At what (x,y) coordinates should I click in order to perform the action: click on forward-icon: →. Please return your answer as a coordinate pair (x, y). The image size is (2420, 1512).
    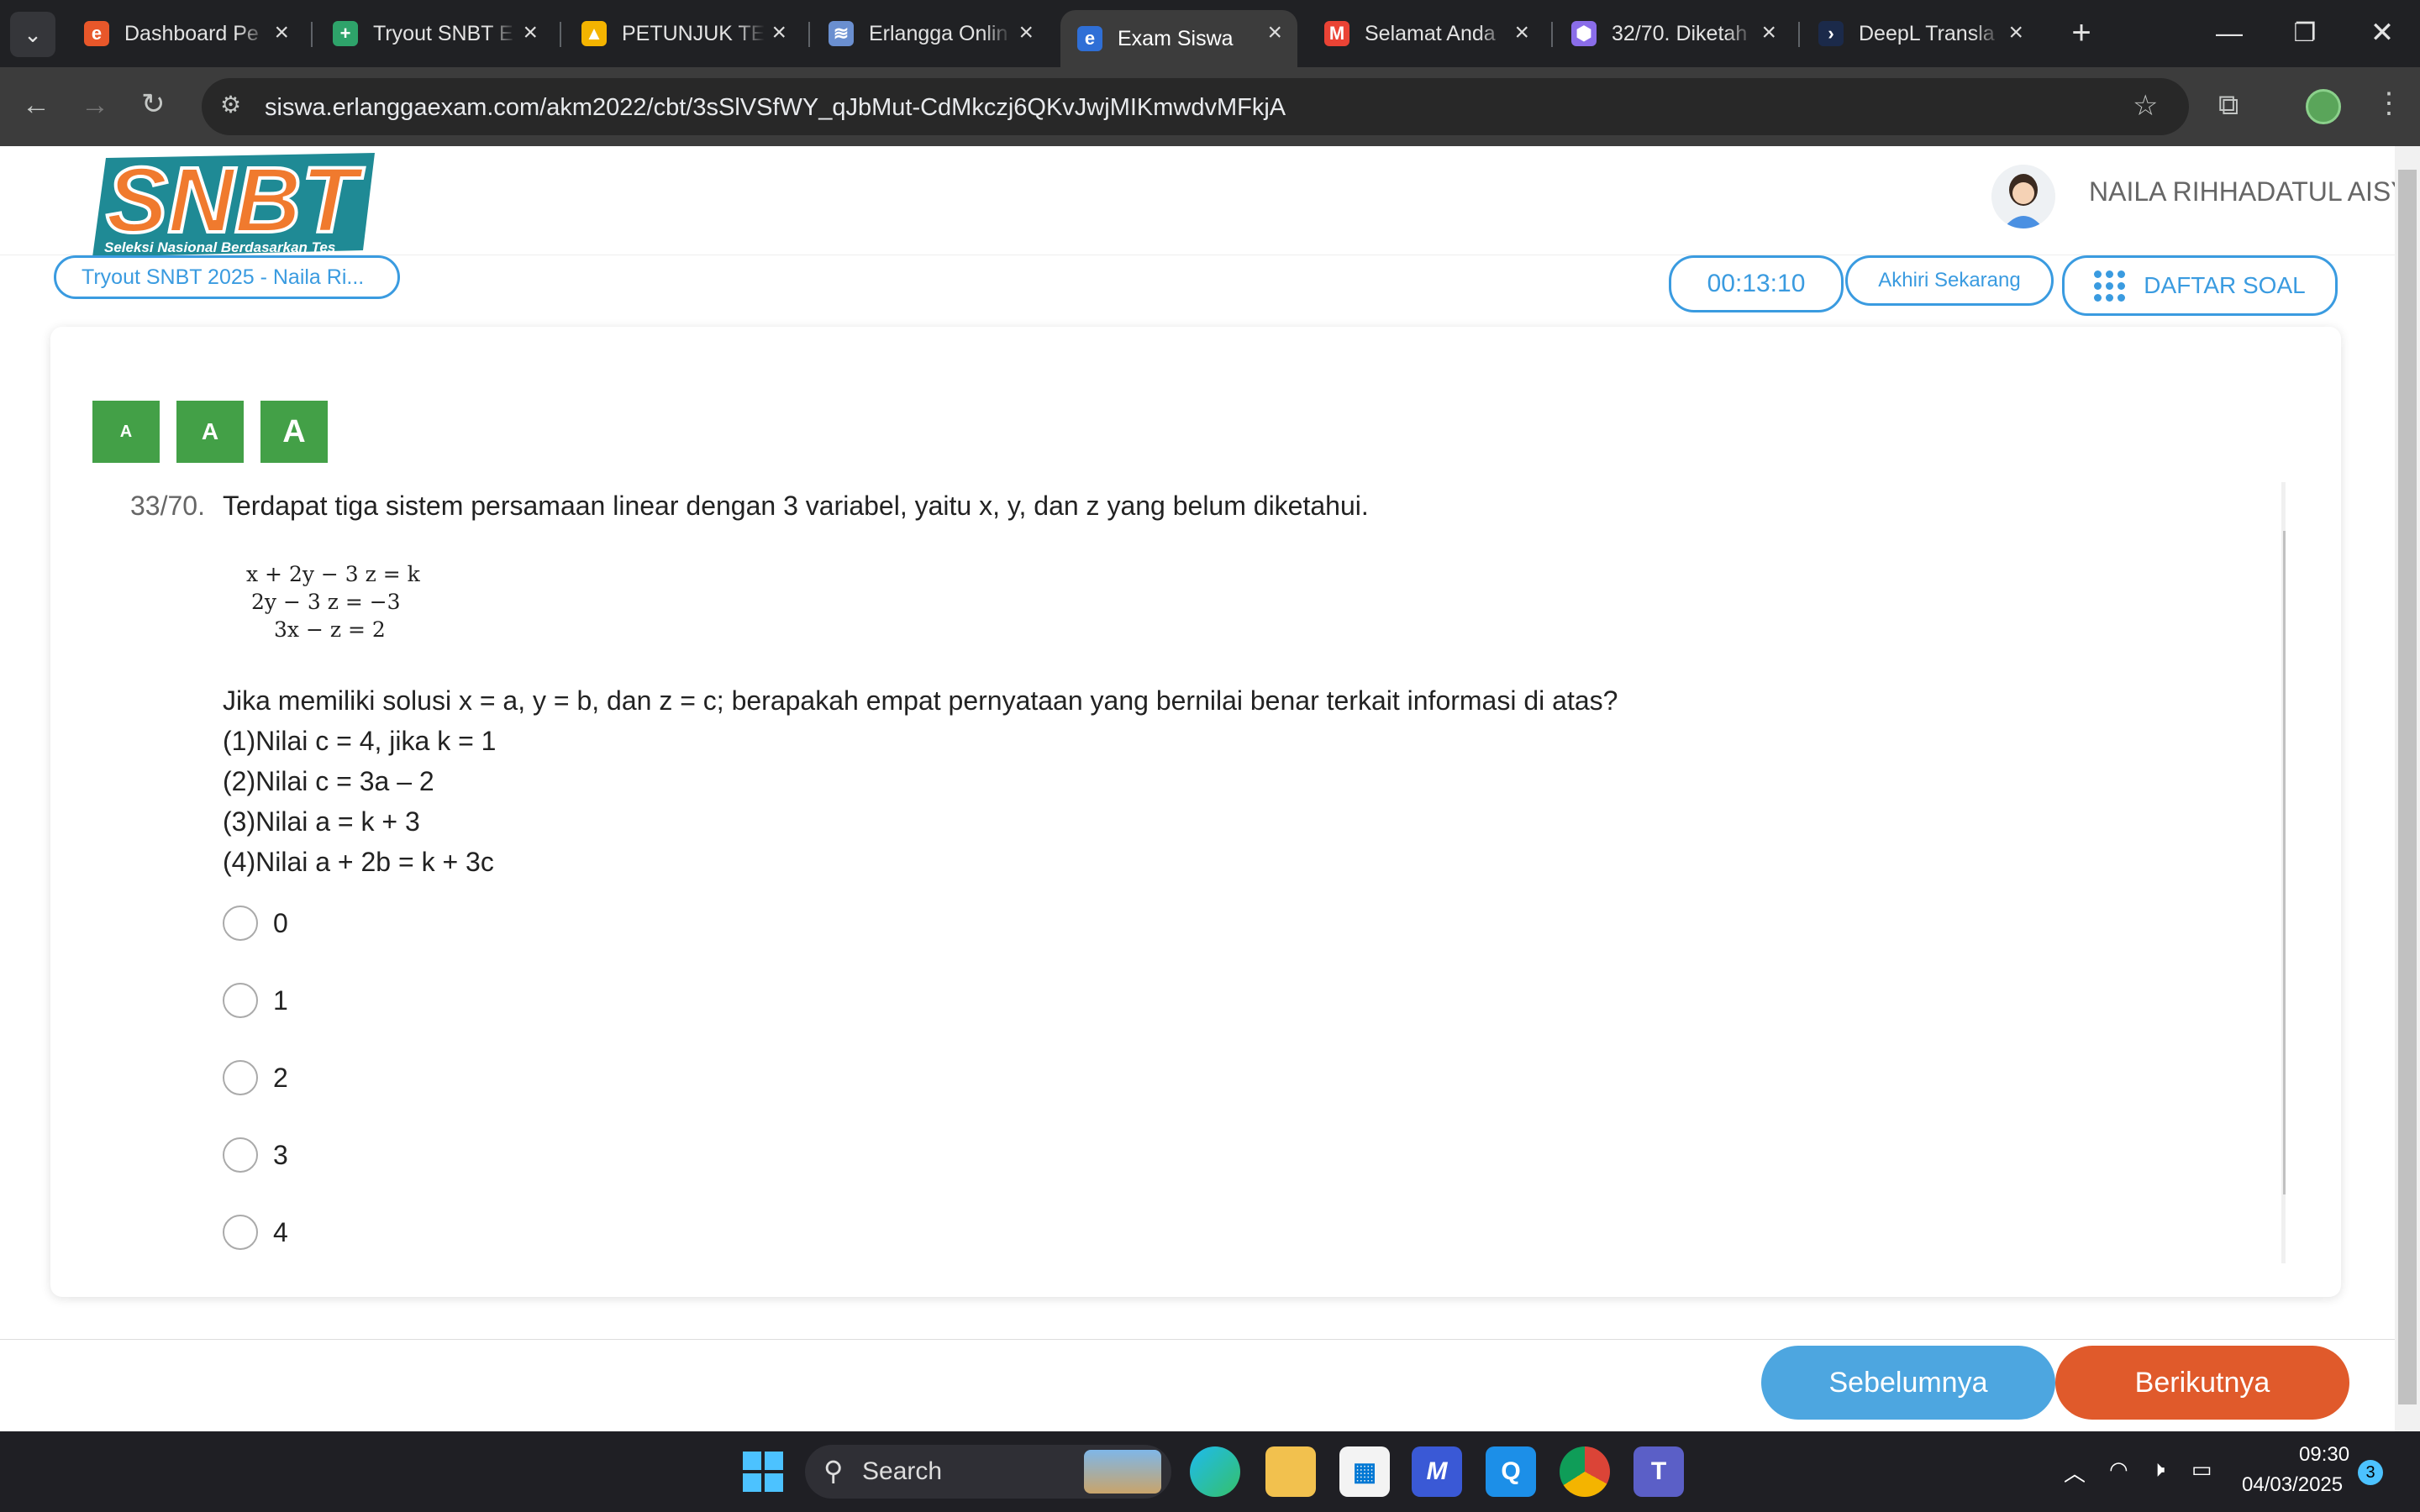
    Looking at the image, I should click on (95, 105).